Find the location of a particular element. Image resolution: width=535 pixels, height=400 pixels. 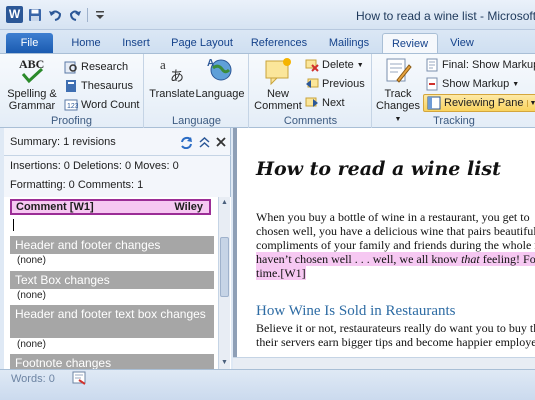

delete-dropdown-icon: ▼ is located at coordinates (360, 65).